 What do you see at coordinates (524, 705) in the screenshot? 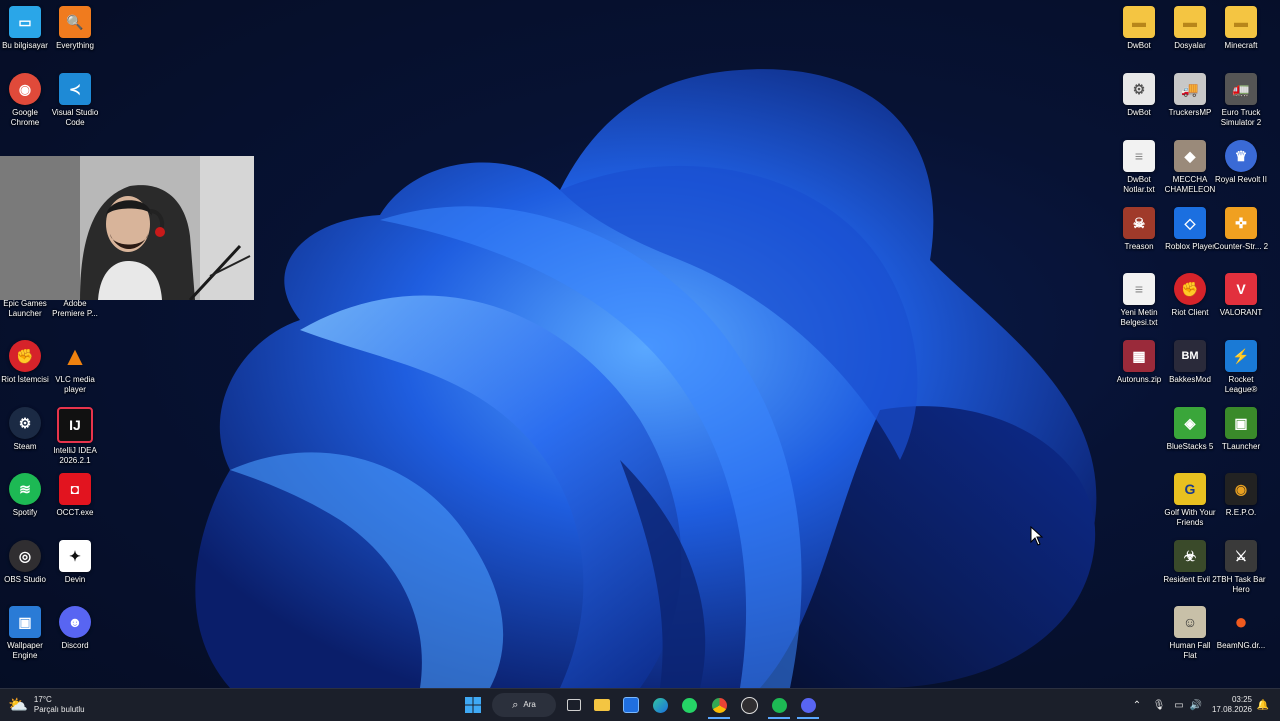
I see `search-button: ⌕ Ara` at bounding box center [524, 705].